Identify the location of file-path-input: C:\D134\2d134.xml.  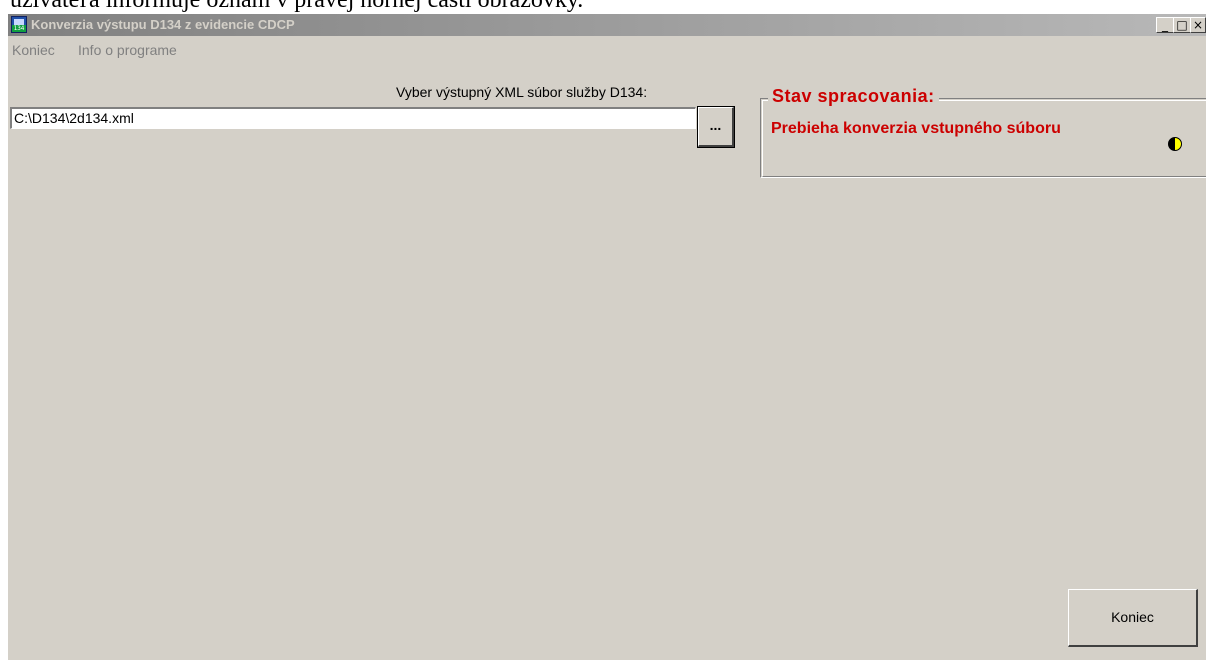
(353, 118).